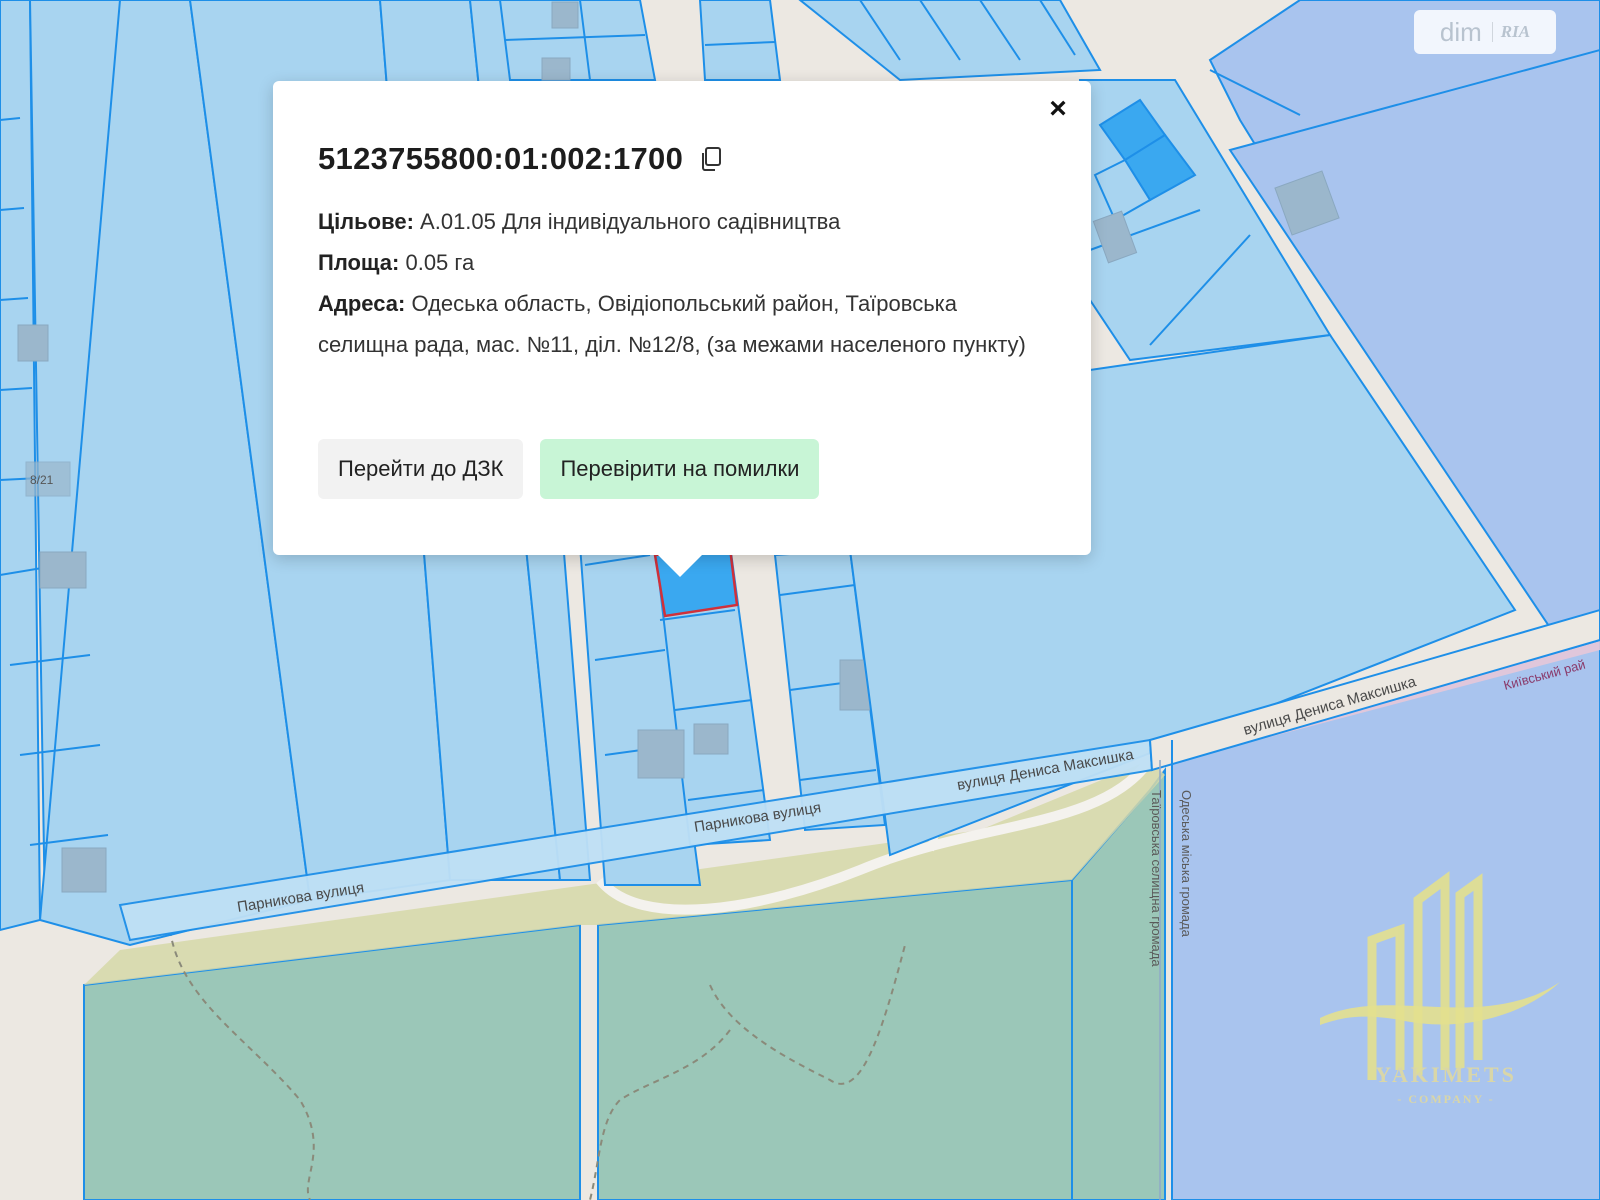 The width and height of the screenshot is (1600, 1200). What do you see at coordinates (680, 469) in the screenshot?
I see `check-errors-button: Перевірити на помилки` at bounding box center [680, 469].